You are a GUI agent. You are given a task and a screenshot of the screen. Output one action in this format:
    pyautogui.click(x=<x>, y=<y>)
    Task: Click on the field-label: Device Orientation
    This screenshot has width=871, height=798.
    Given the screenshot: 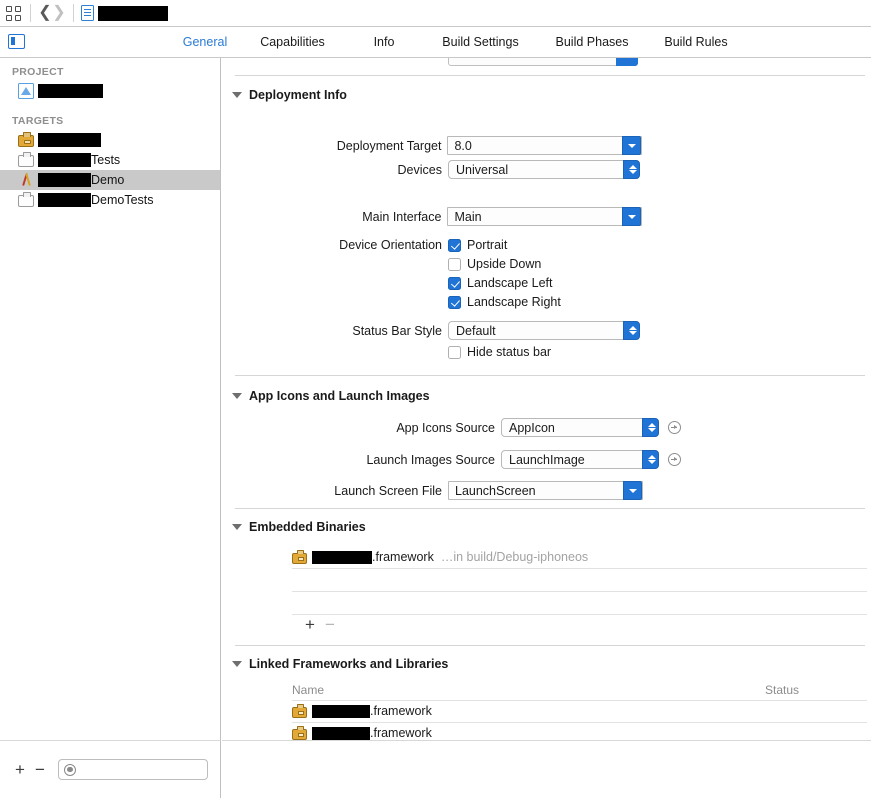 What is the action you would take?
    pyautogui.click(x=390, y=245)
    